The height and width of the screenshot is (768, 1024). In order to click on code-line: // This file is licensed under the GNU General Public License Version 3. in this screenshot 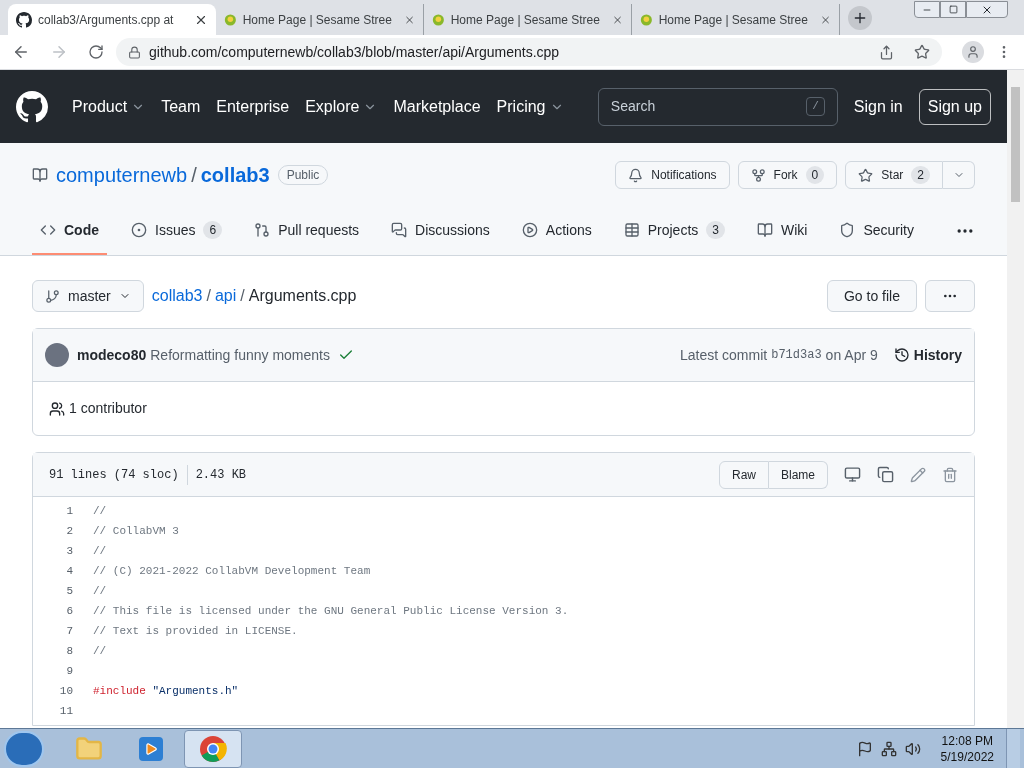, I will do `click(331, 611)`.